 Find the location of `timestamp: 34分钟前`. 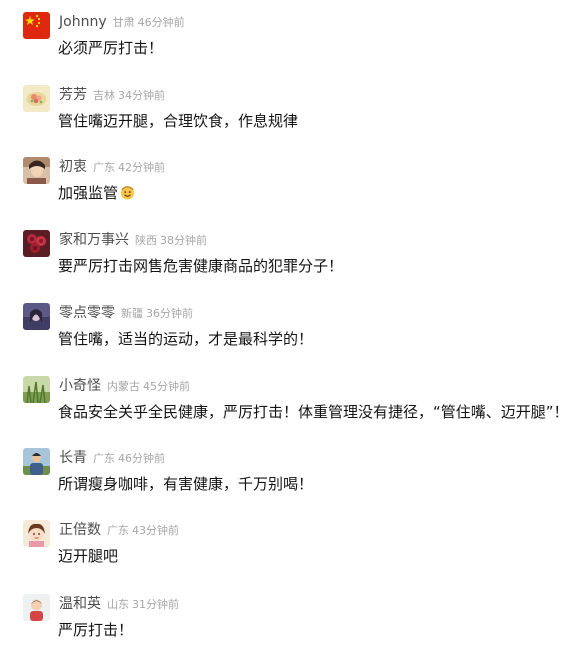

timestamp: 34分钟前 is located at coordinates (141, 95).